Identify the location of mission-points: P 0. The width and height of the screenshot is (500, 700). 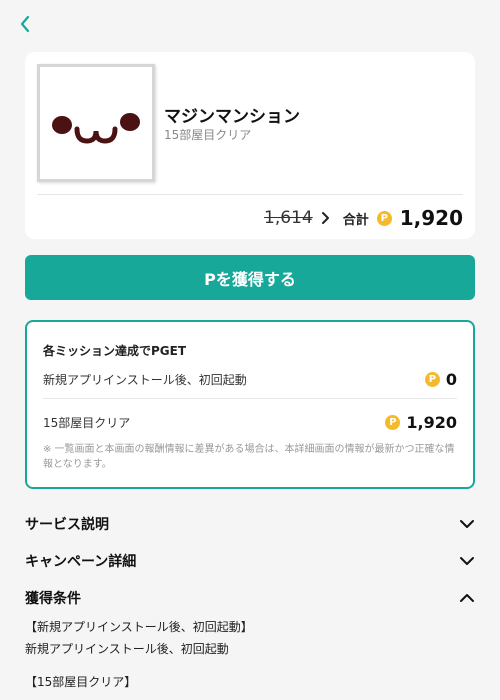
(440, 379).